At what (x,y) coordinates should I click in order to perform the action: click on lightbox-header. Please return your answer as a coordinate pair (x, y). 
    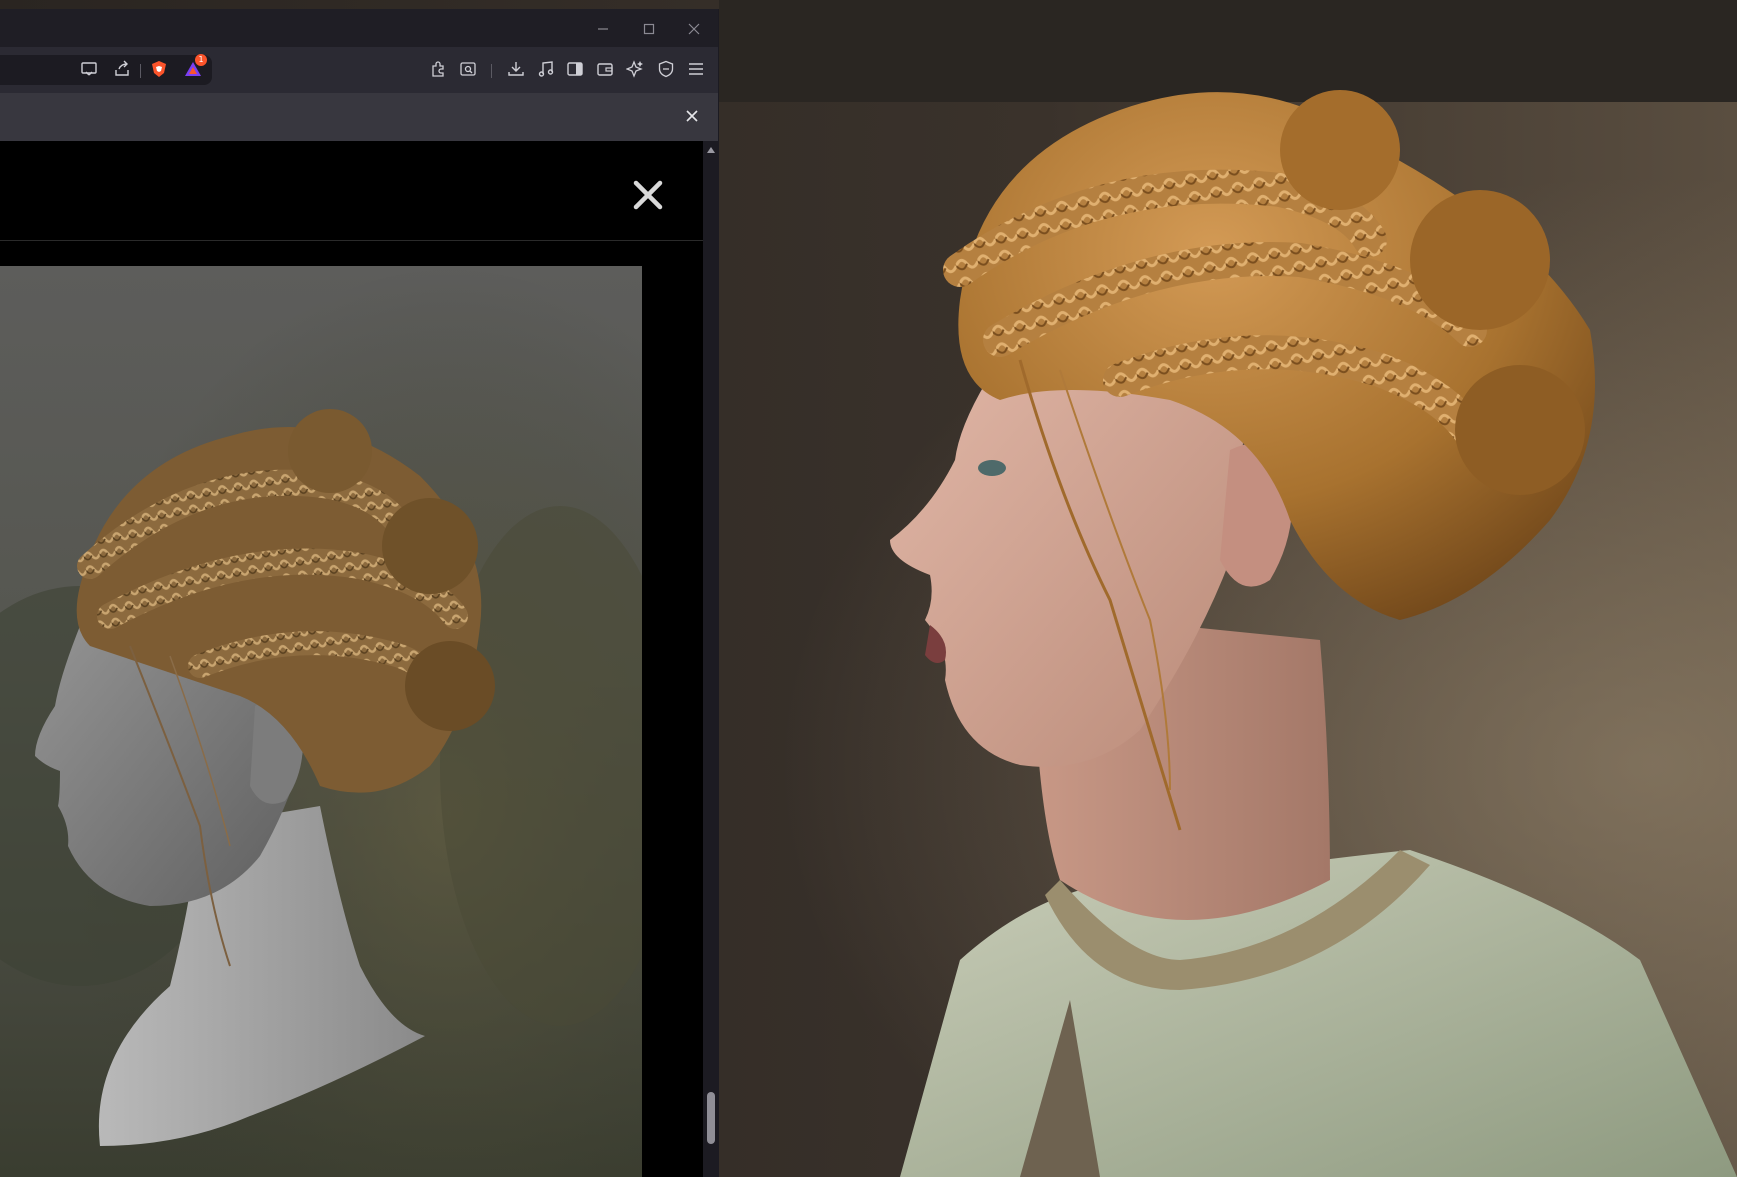
    Looking at the image, I should click on (351, 191).